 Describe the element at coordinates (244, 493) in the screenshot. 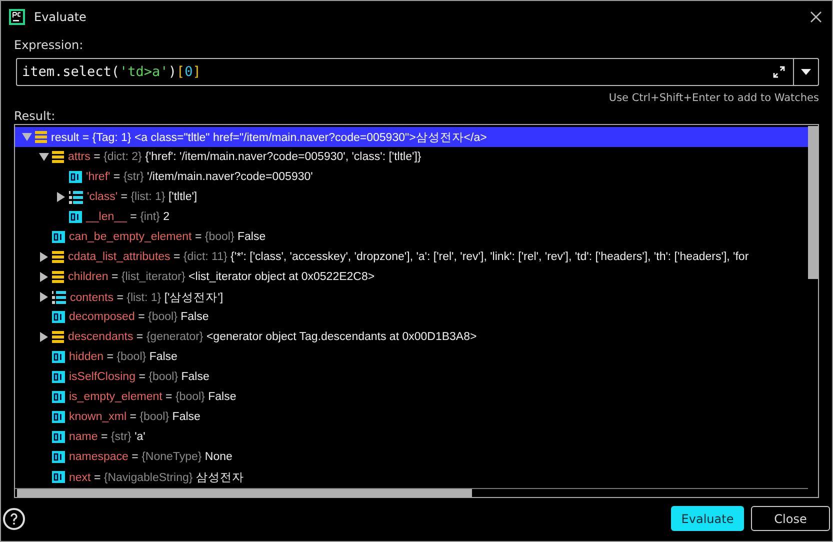

I see `horizontal-scrollbar` at that location.